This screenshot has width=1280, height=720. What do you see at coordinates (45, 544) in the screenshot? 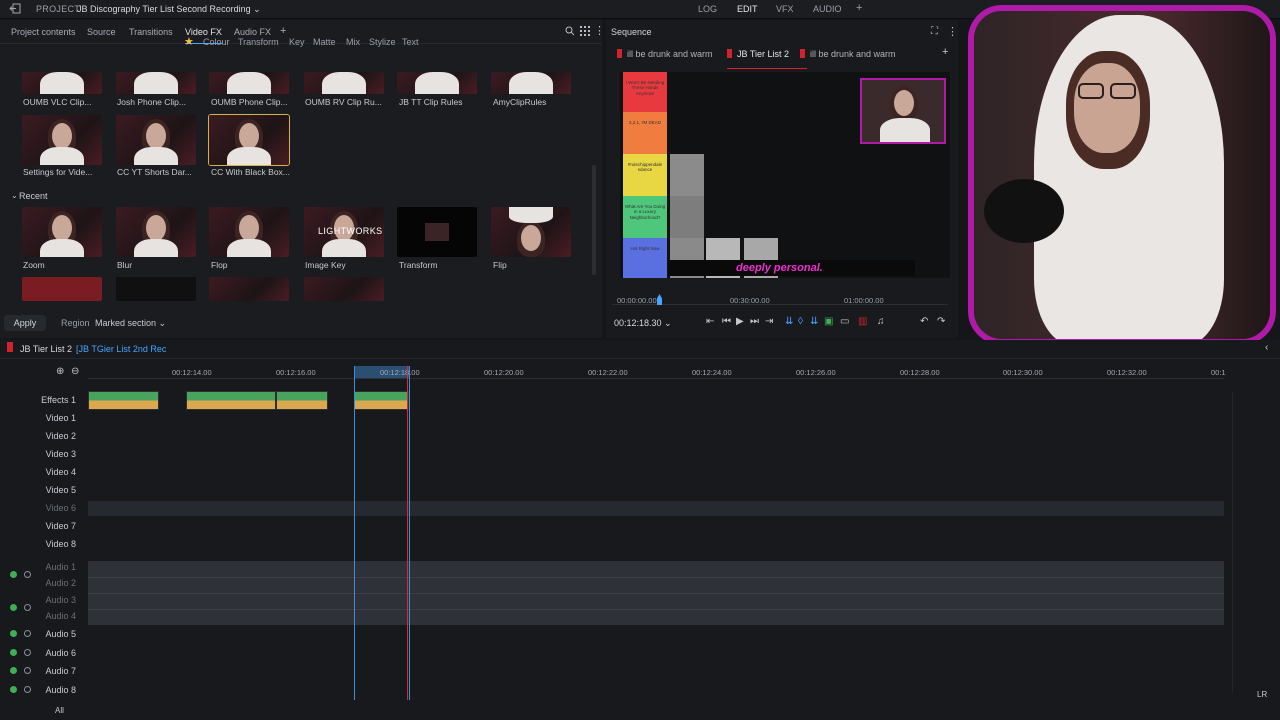
I see `track-label-video-8: Video 8` at bounding box center [45, 544].